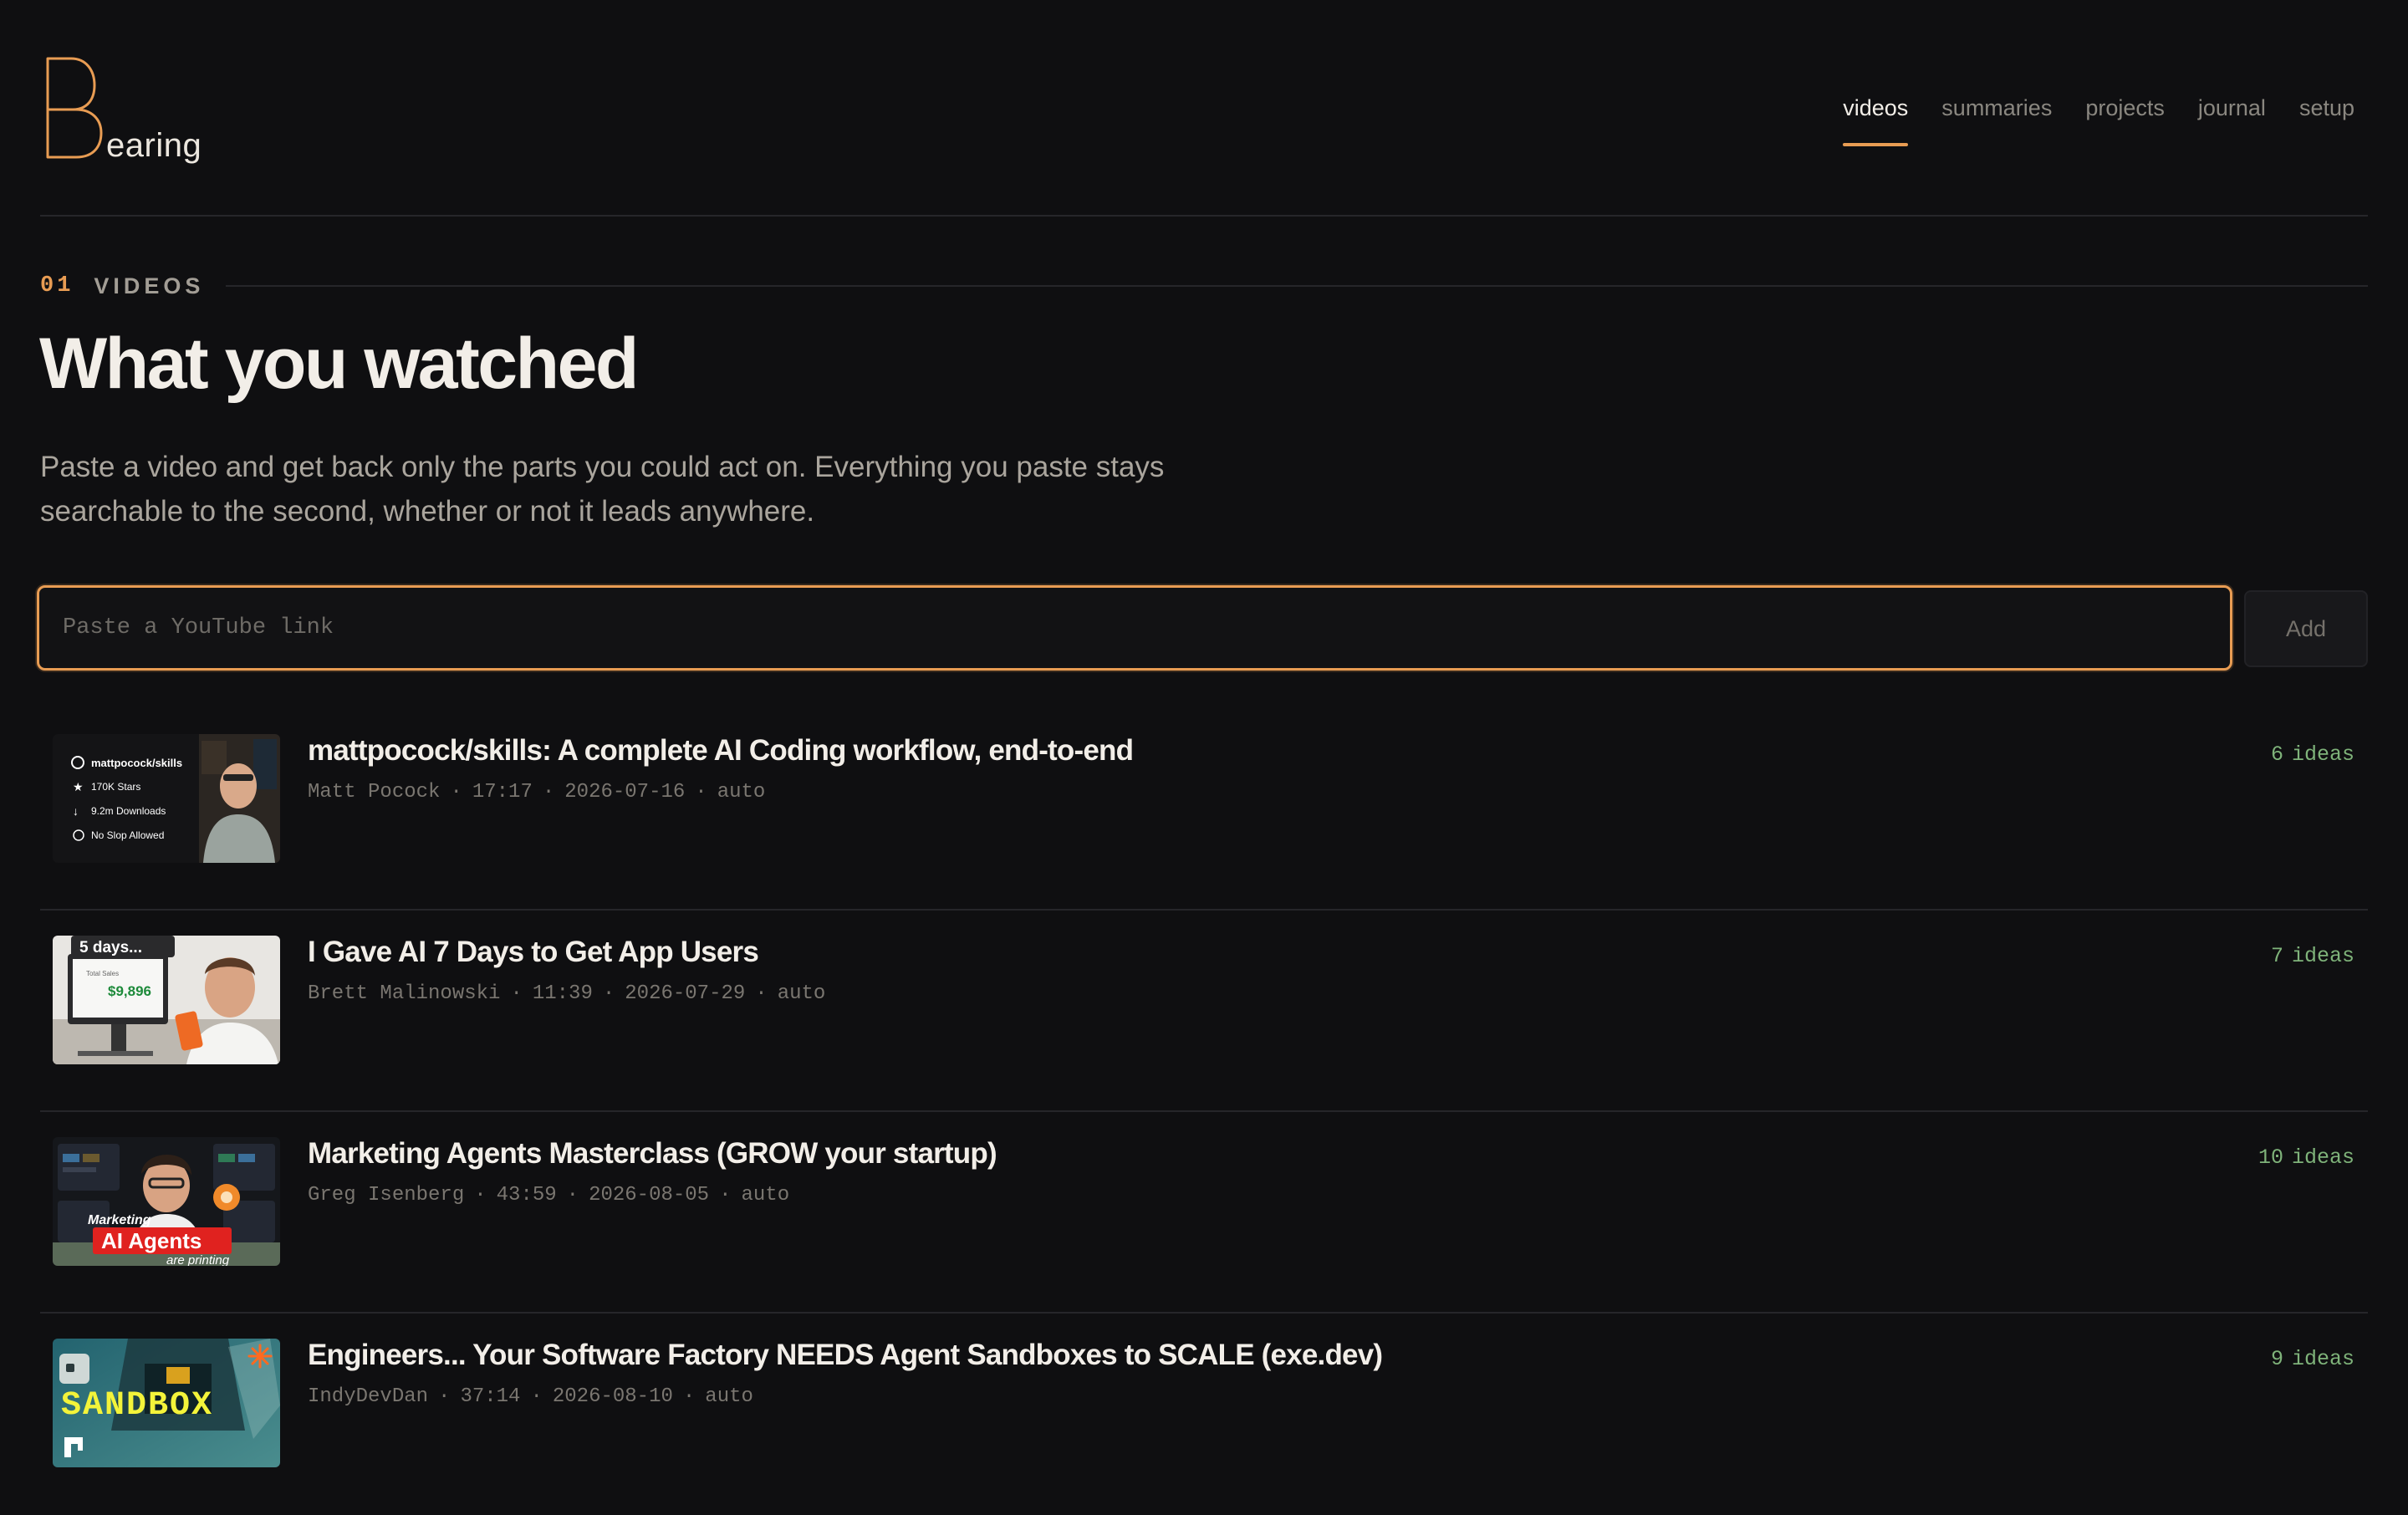 The height and width of the screenshot is (1515, 2408). I want to click on thumb-amount: $9,896, so click(129, 991).